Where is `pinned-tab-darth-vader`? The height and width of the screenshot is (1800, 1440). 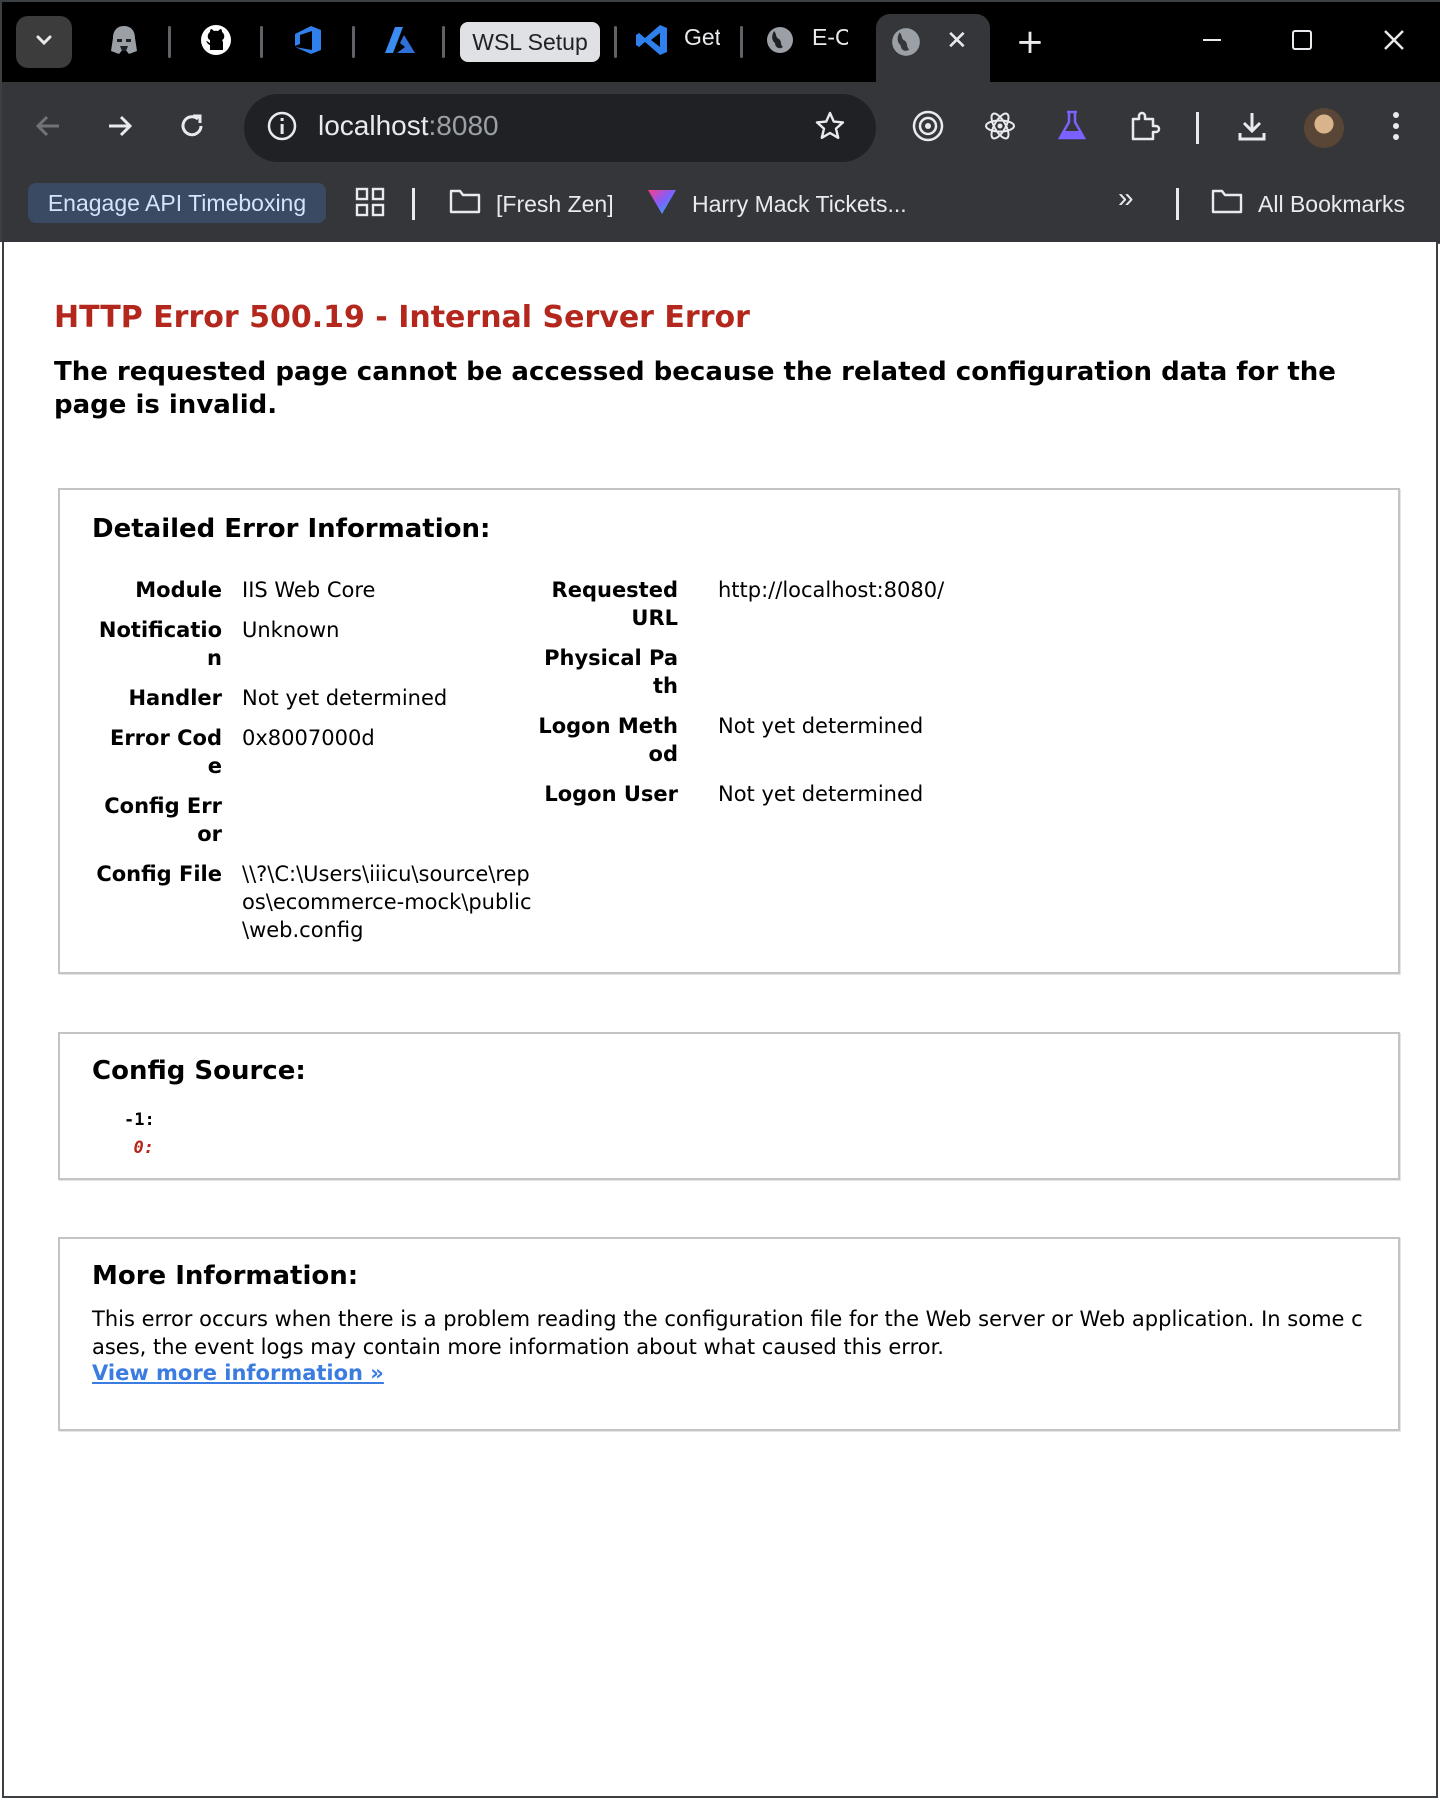
pinned-tab-darth-vader is located at coordinates (124, 42).